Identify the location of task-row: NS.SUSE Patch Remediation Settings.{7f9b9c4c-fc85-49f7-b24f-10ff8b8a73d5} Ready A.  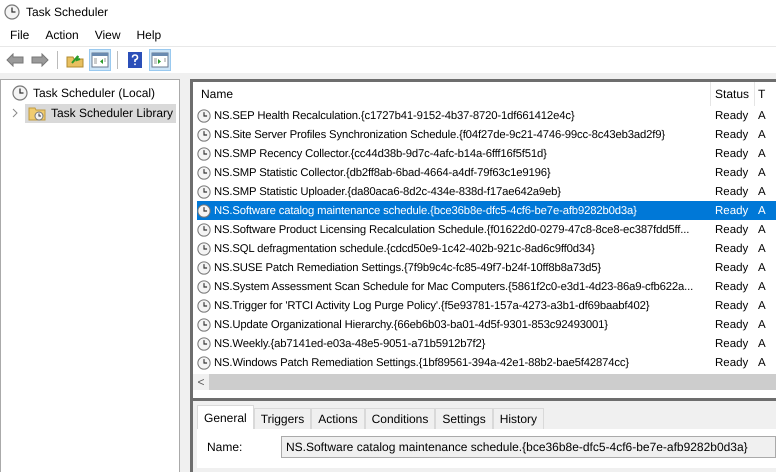
(486, 267).